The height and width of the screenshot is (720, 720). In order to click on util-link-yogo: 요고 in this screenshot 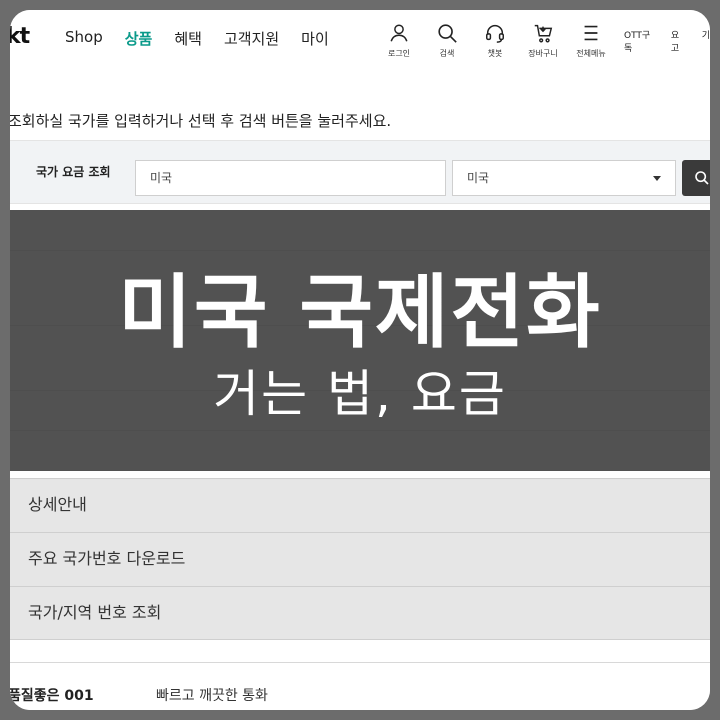, I will do `click(678, 41)`.